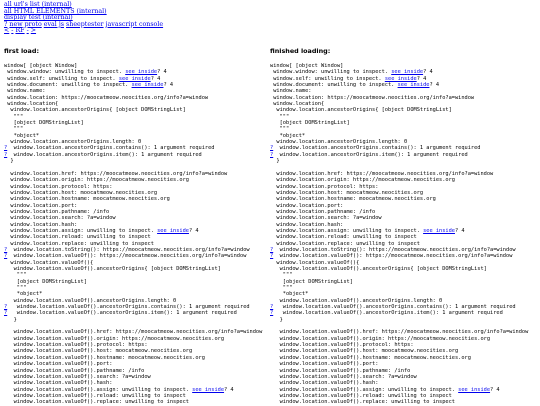 The width and height of the screenshot is (540, 406). What do you see at coordinates (54, 24) in the screenshot?
I see `link-eval-js: eval js` at bounding box center [54, 24].